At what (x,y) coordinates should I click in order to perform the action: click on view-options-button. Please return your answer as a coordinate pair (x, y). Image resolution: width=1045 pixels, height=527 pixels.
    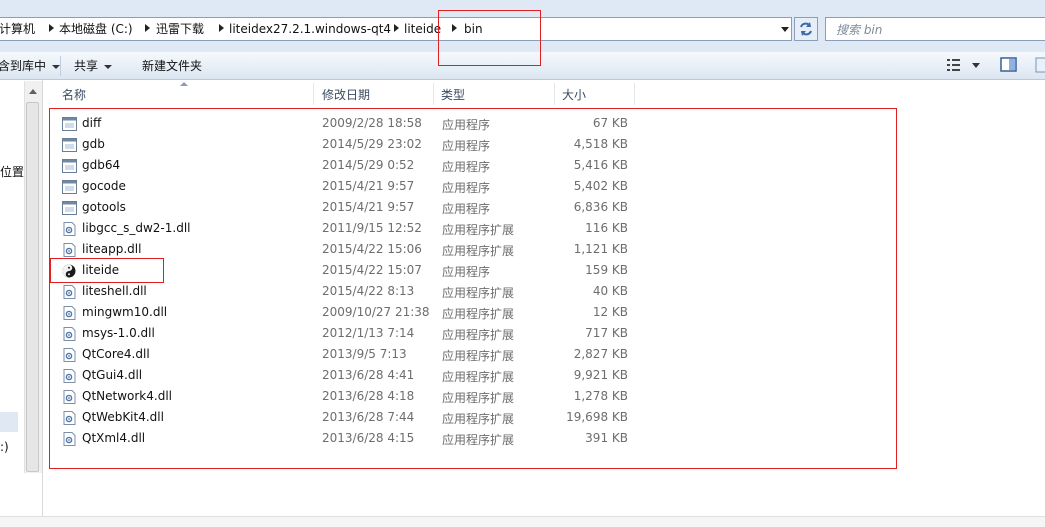
    Looking at the image, I should click on (963, 66).